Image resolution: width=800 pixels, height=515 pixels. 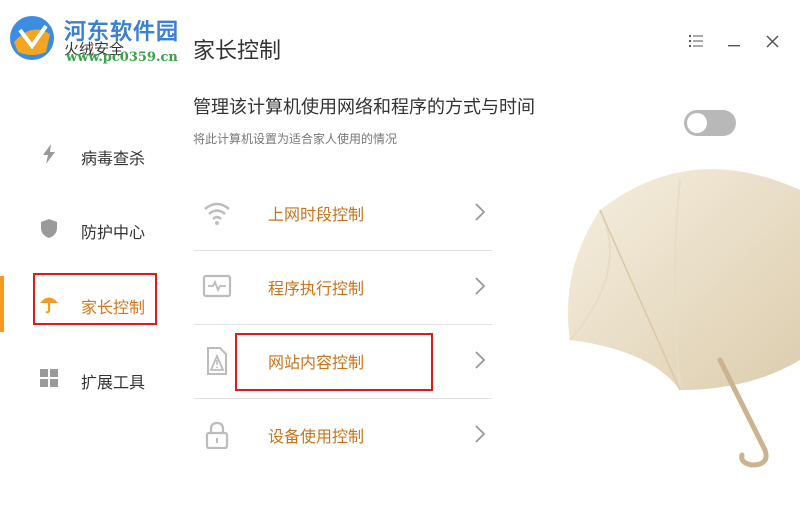 I want to click on sidebar-item-label: 防护中心, so click(x=113, y=232).